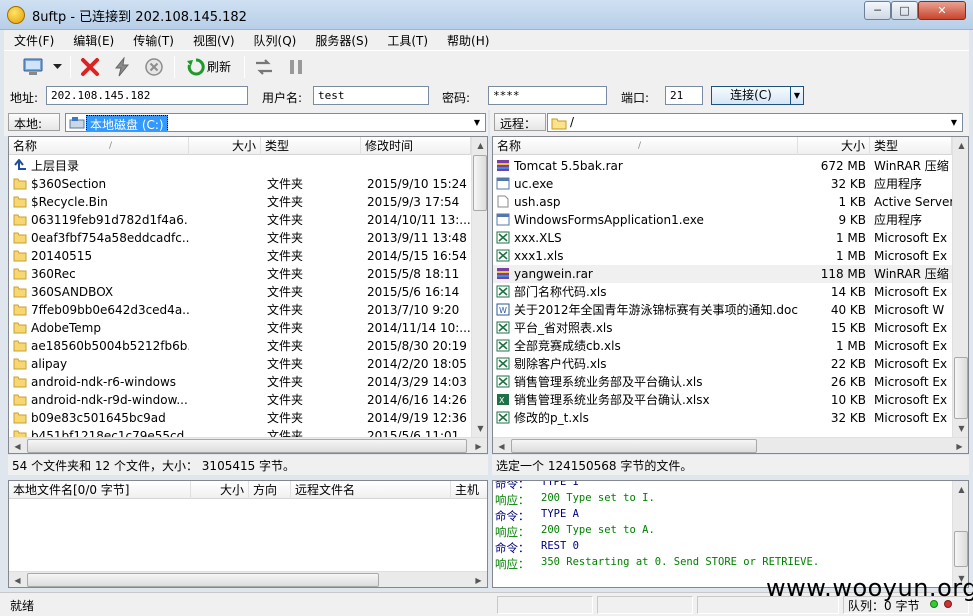  Describe the element at coordinates (722, 184) in the screenshot. I see `table-row: uc.exe 32 KB 应用程序` at that location.